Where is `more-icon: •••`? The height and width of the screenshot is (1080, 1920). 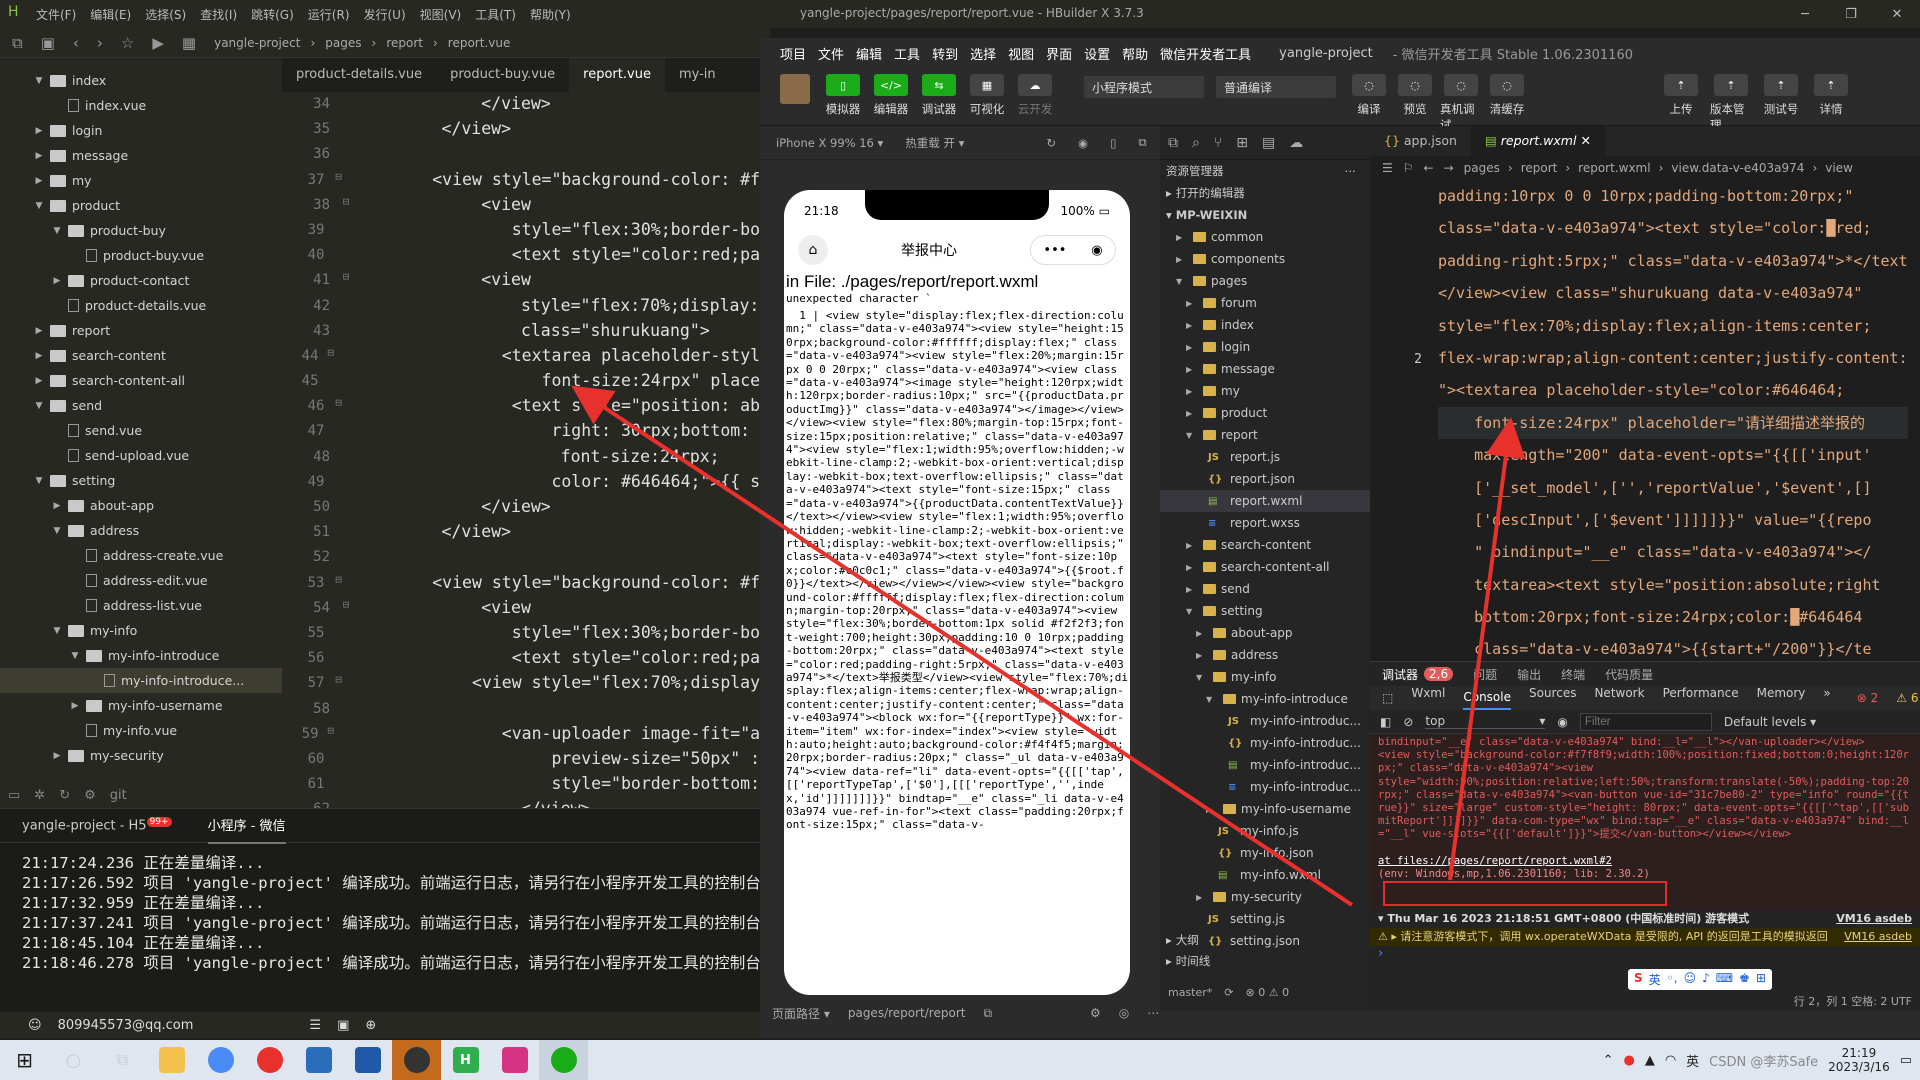 more-icon: ••• is located at coordinates (1054, 250).